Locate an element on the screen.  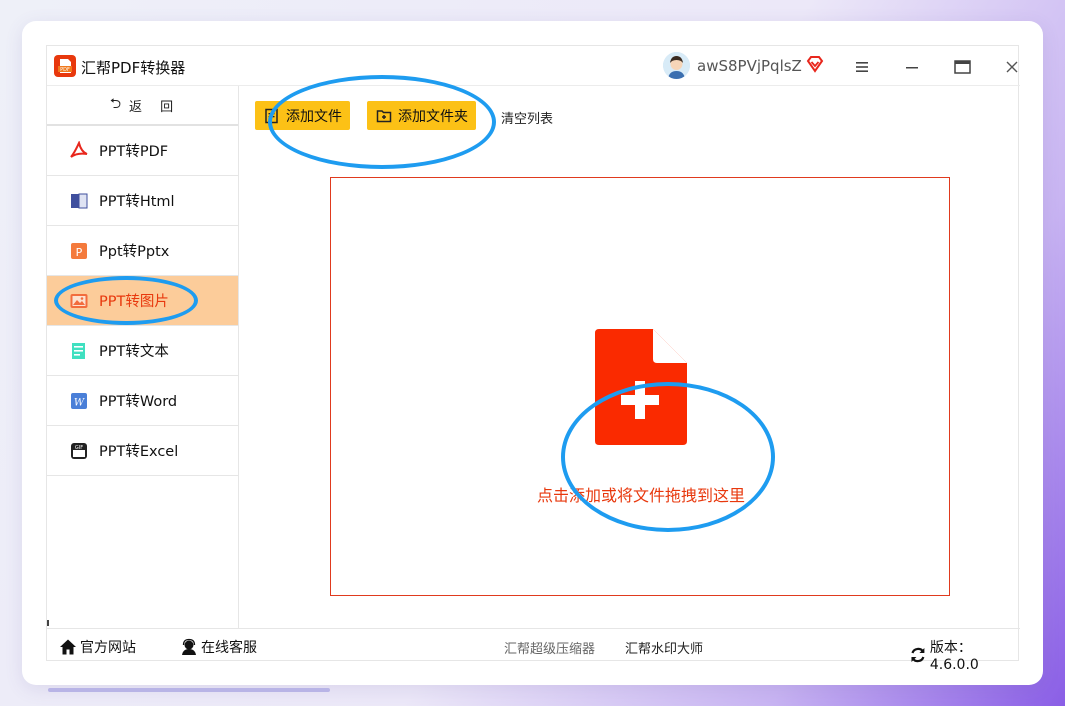
sidebar-item-ppt-to-text: PPT转文本 is located at coordinates (142, 351).